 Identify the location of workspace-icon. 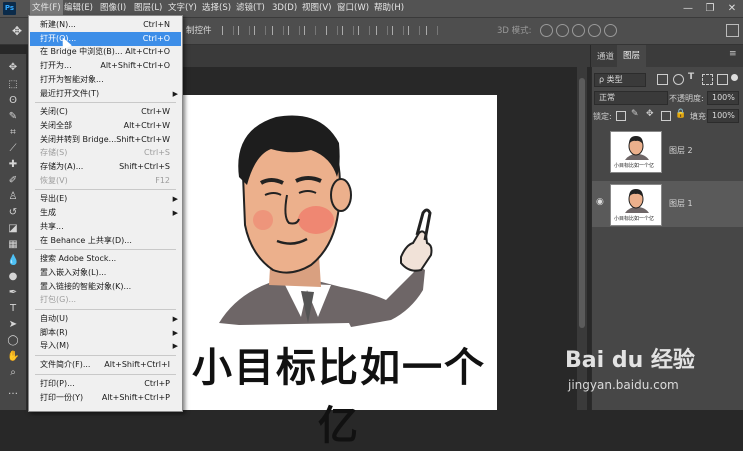
(732, 30).